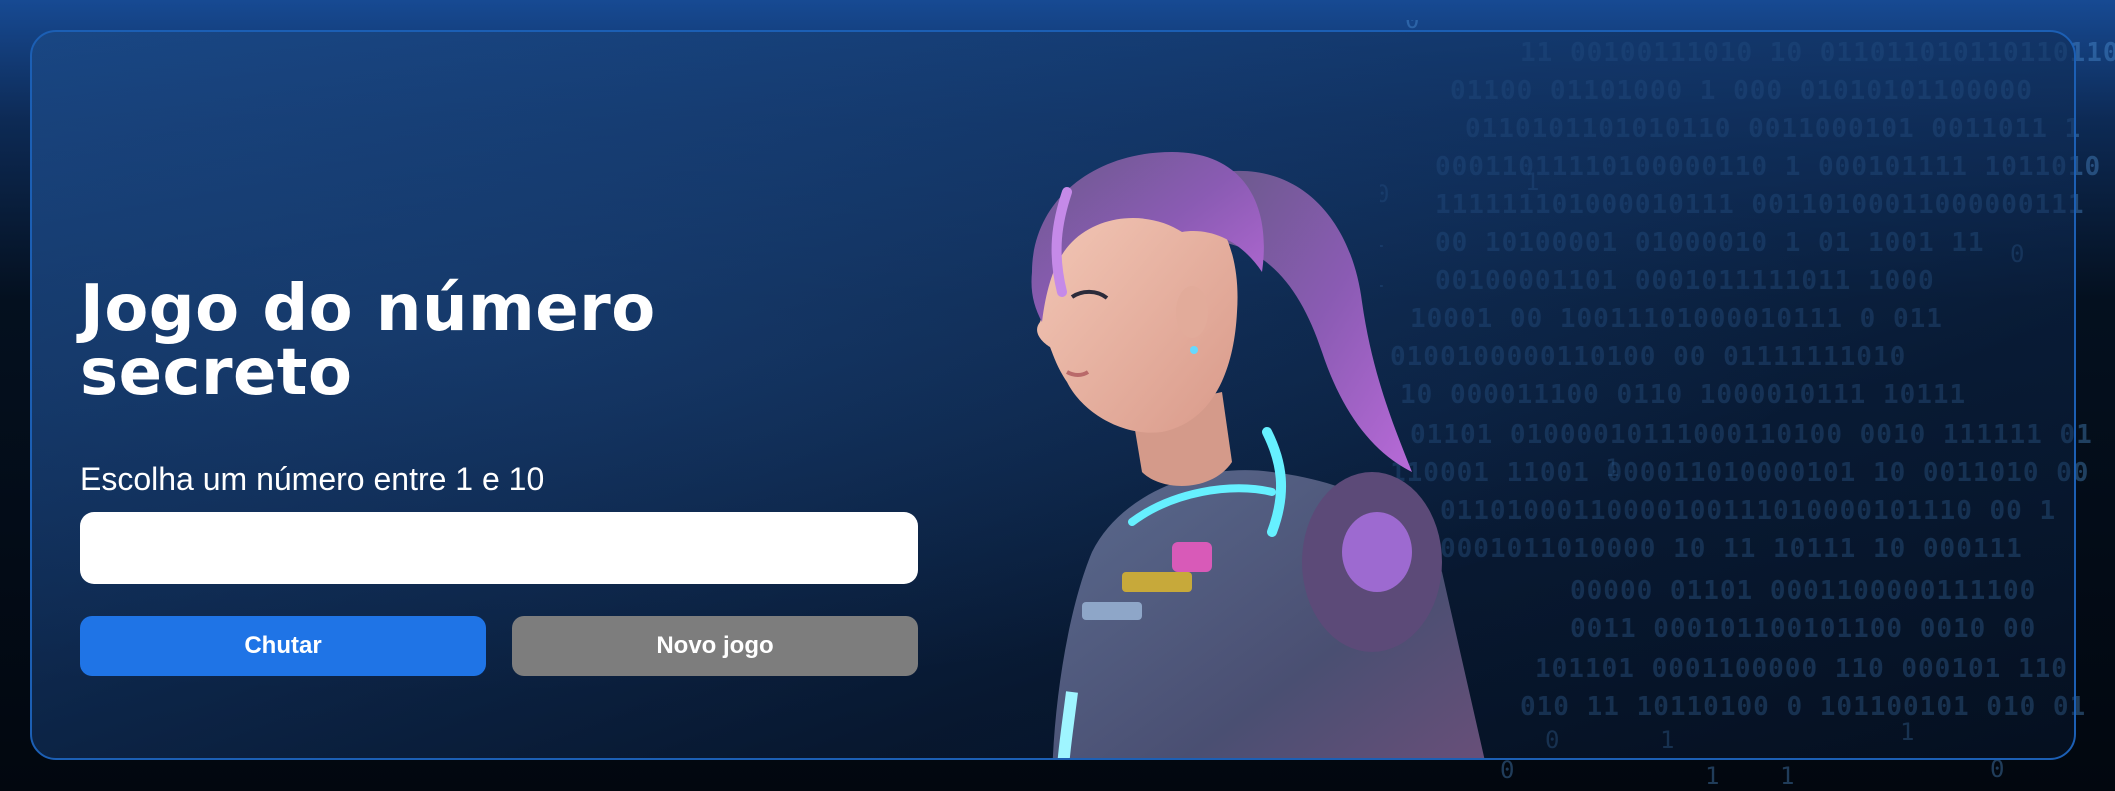  Describe the element at coordinates (715, 646) in the screenshot. I see `new-game-button: Novo jogo` at that location.